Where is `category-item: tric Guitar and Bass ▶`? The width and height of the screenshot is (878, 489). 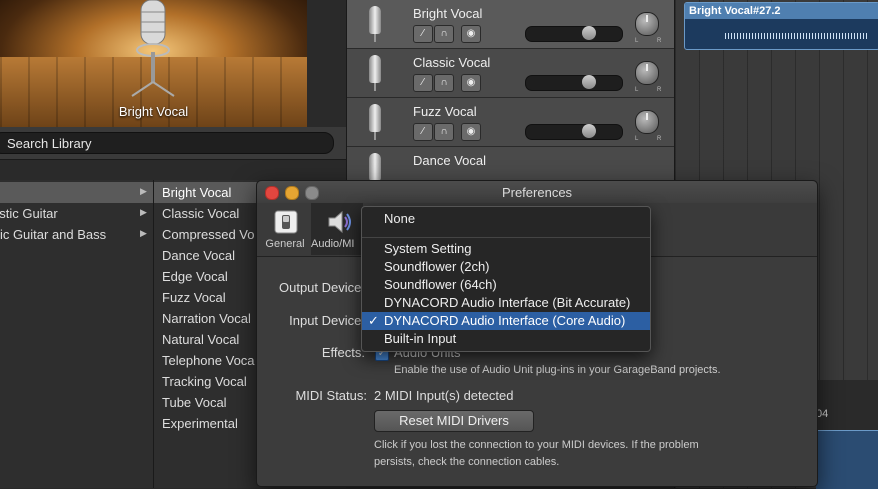
category-item: tric Guitar and Bass ▶ is located at coordinates (76, 234).